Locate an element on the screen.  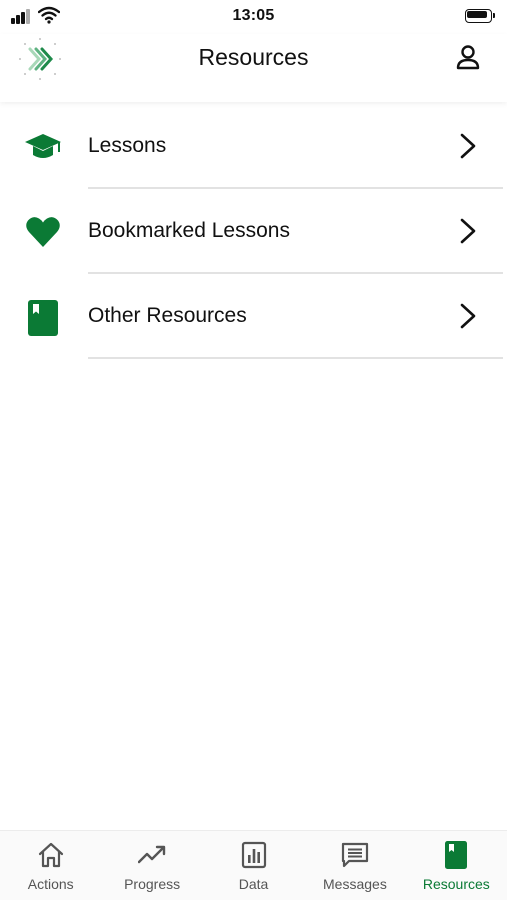
battery-icon is located at coordinates (480, 16).